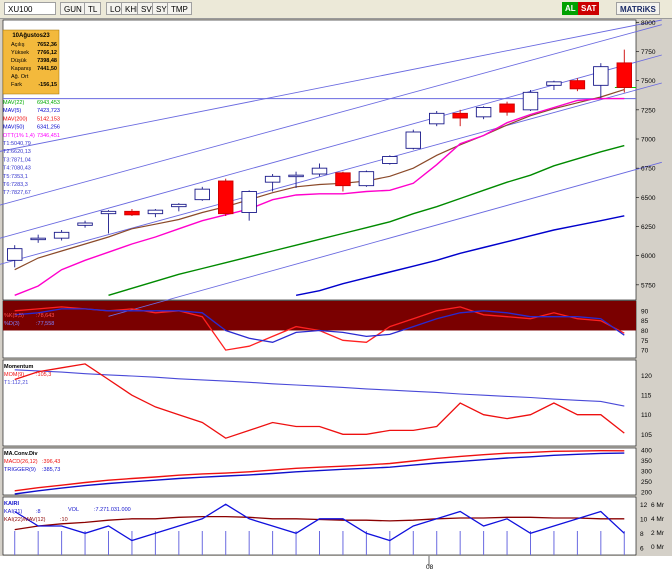 This screenshot has height=581, width=672. Describe the element at coordinates (47, 85) in the screenshot. I see `info-value-5: -156,15` at that location.